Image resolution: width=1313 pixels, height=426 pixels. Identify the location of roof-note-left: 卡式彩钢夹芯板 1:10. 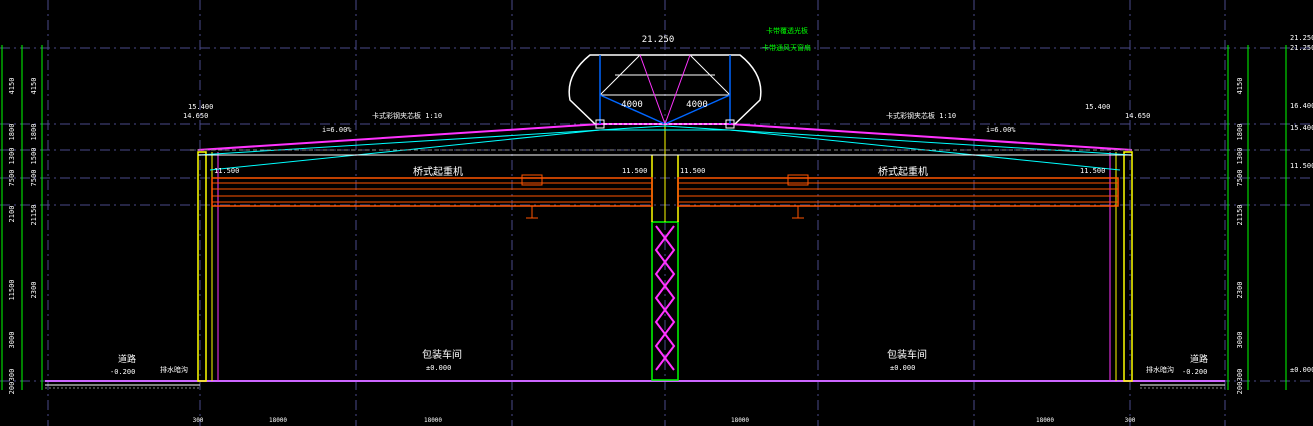
(407, 115).